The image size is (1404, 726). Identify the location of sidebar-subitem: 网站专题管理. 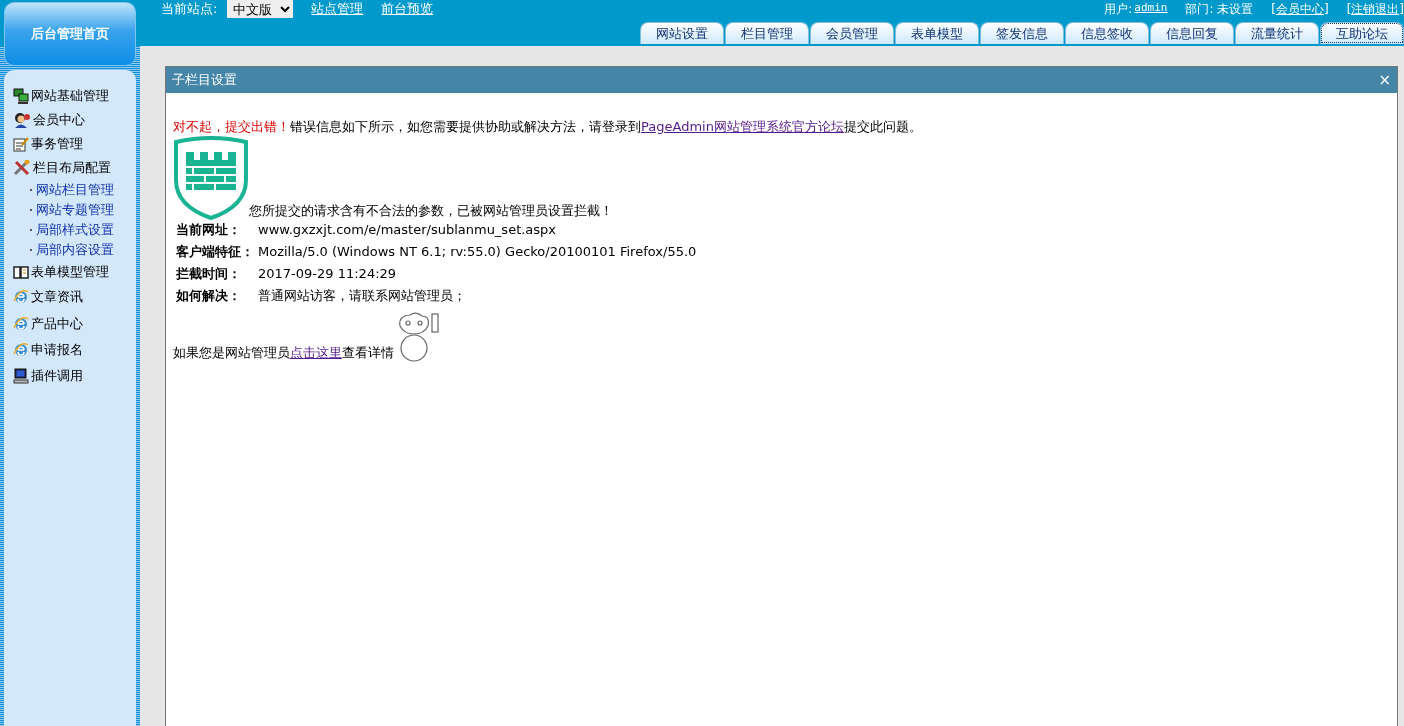
(75, 210).